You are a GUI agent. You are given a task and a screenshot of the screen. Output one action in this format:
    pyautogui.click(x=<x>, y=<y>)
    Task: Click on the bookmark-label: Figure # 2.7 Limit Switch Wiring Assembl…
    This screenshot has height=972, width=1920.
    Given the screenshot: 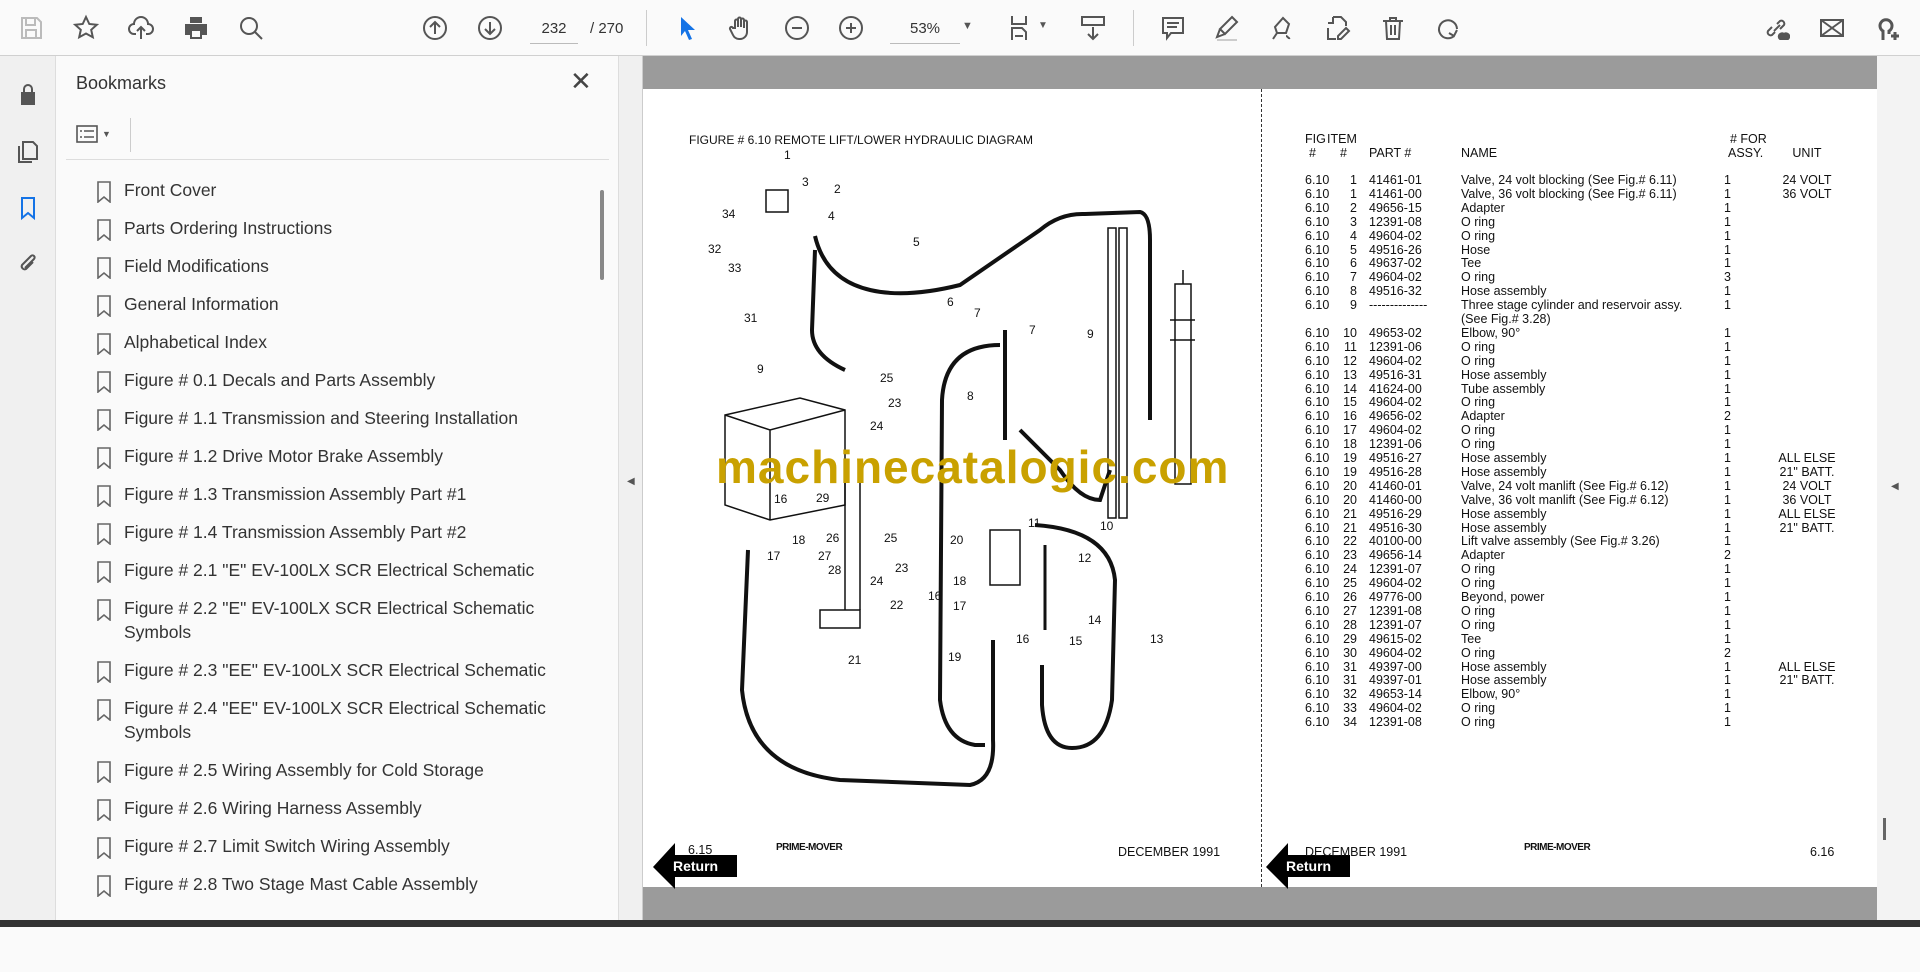 What is the action you would take?
    pyautogui.click(x=287, y=846)
    